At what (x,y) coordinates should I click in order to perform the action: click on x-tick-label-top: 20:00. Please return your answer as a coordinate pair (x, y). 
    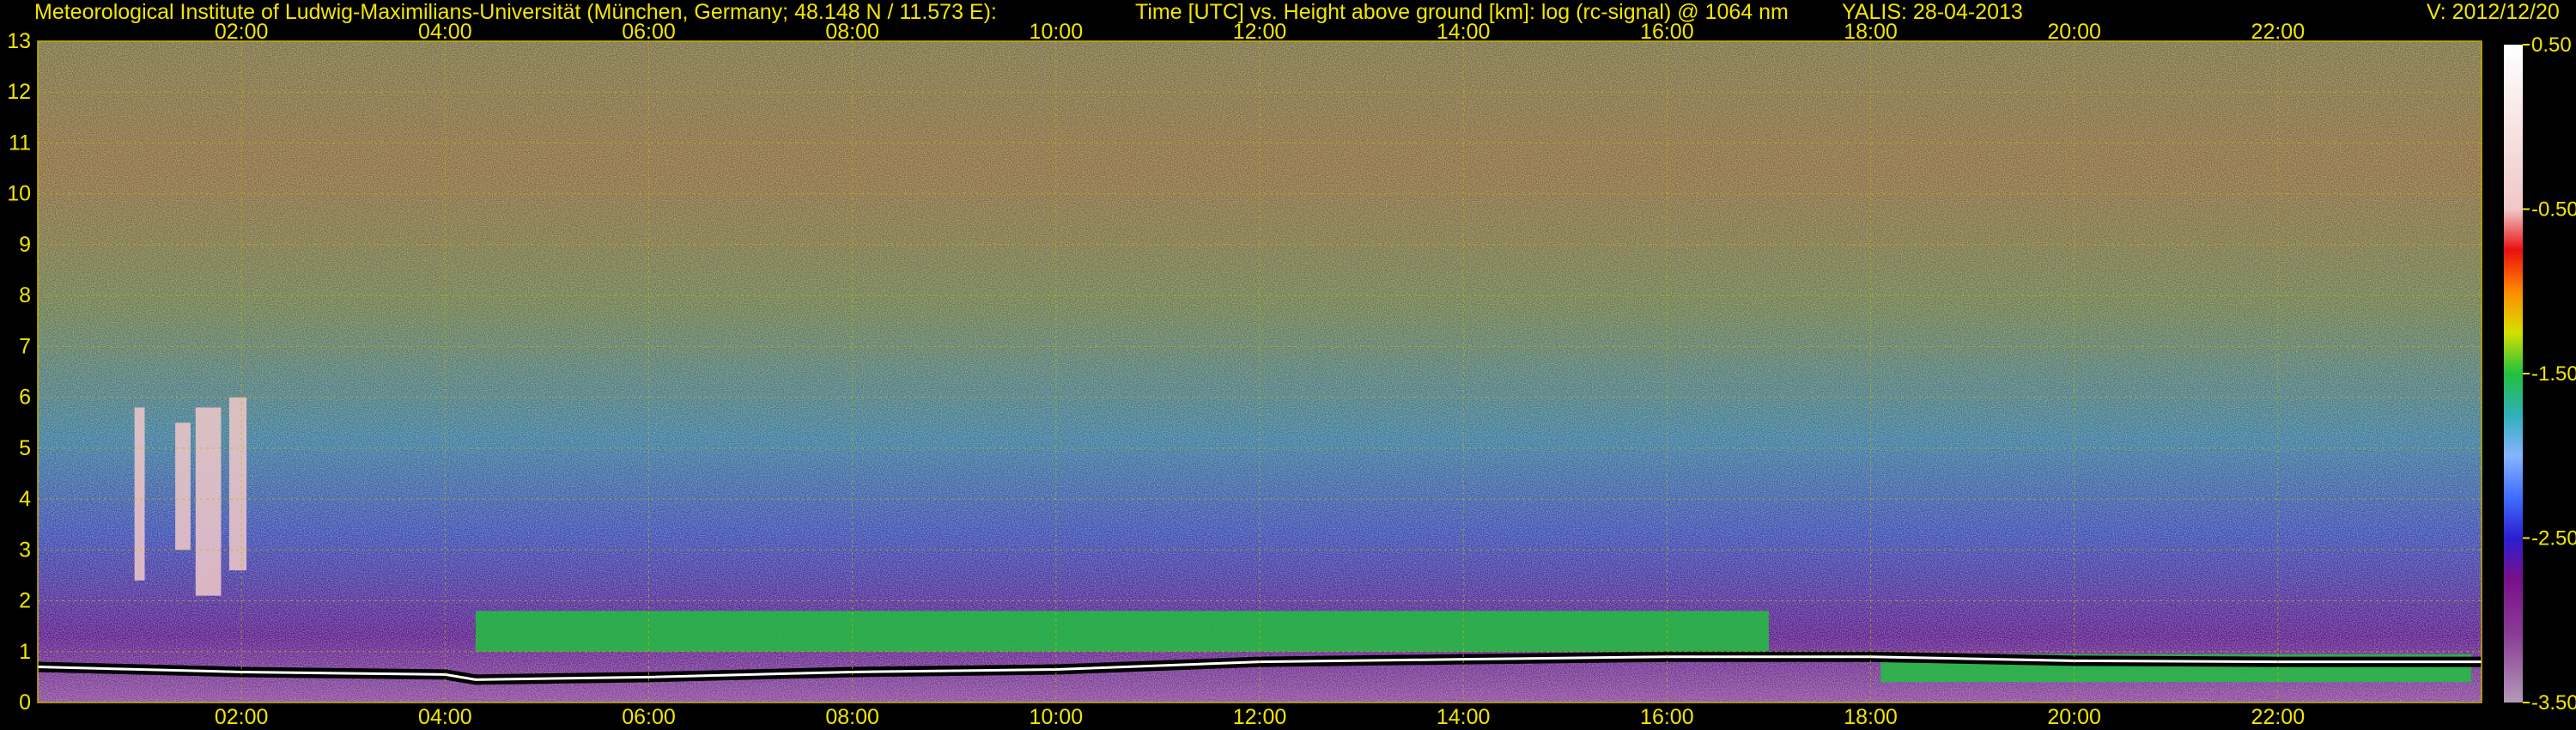
    Looking at the image, I should click on (2074, 32).